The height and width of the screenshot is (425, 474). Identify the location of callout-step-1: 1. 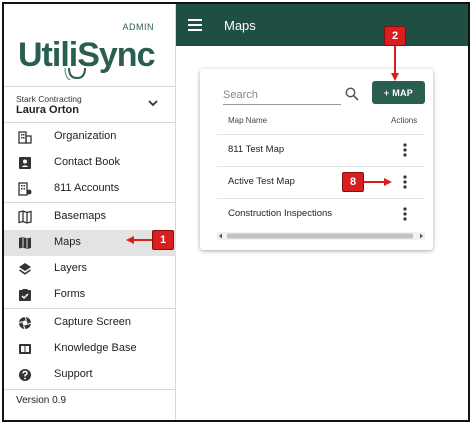
(163, 240).